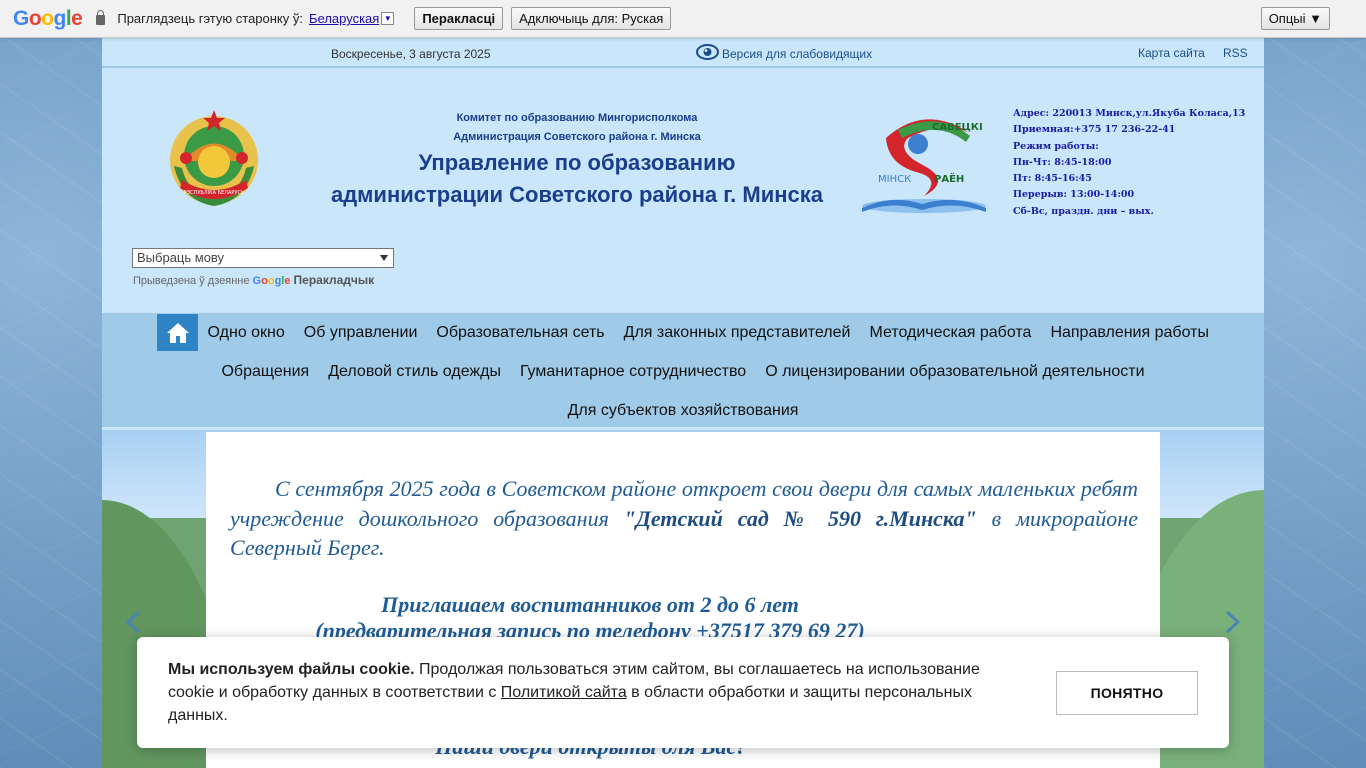  I want to click on sitemap-link: Карта сайта, so click(1171, 53).